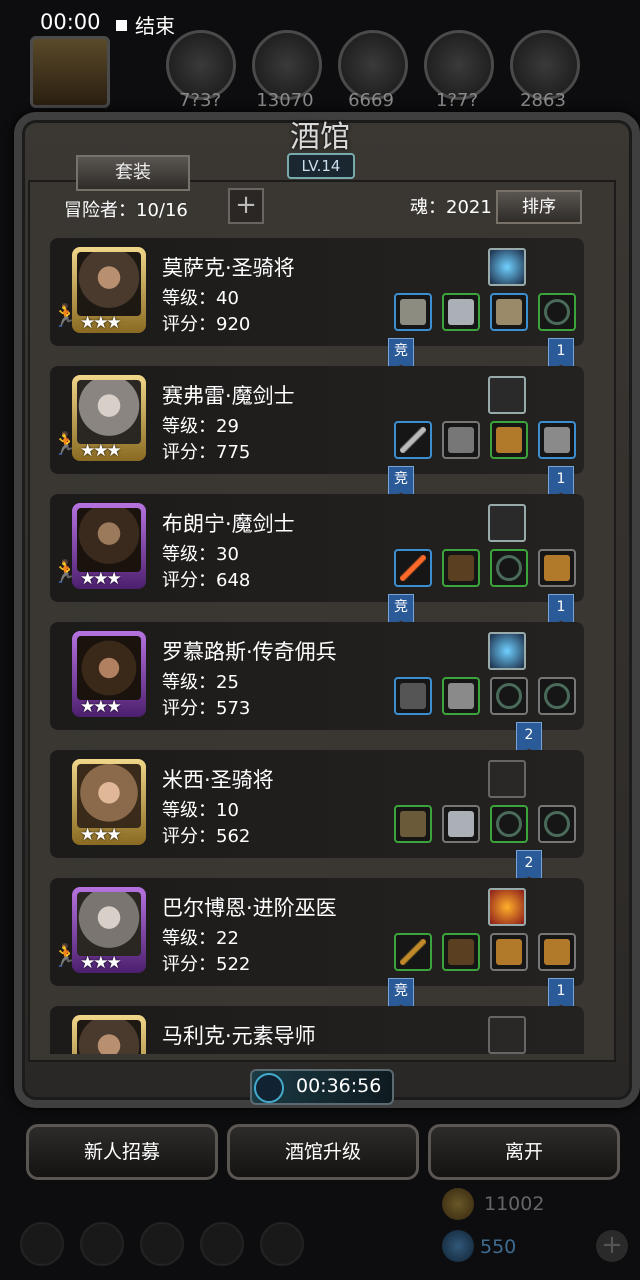 Image resolution: width=640 pixels, height=1280 pixels. What do you see at coordinates (514, 1204) in the screenshot?
I see `gold-amount: 11002` at bounding box center [514, 1204].